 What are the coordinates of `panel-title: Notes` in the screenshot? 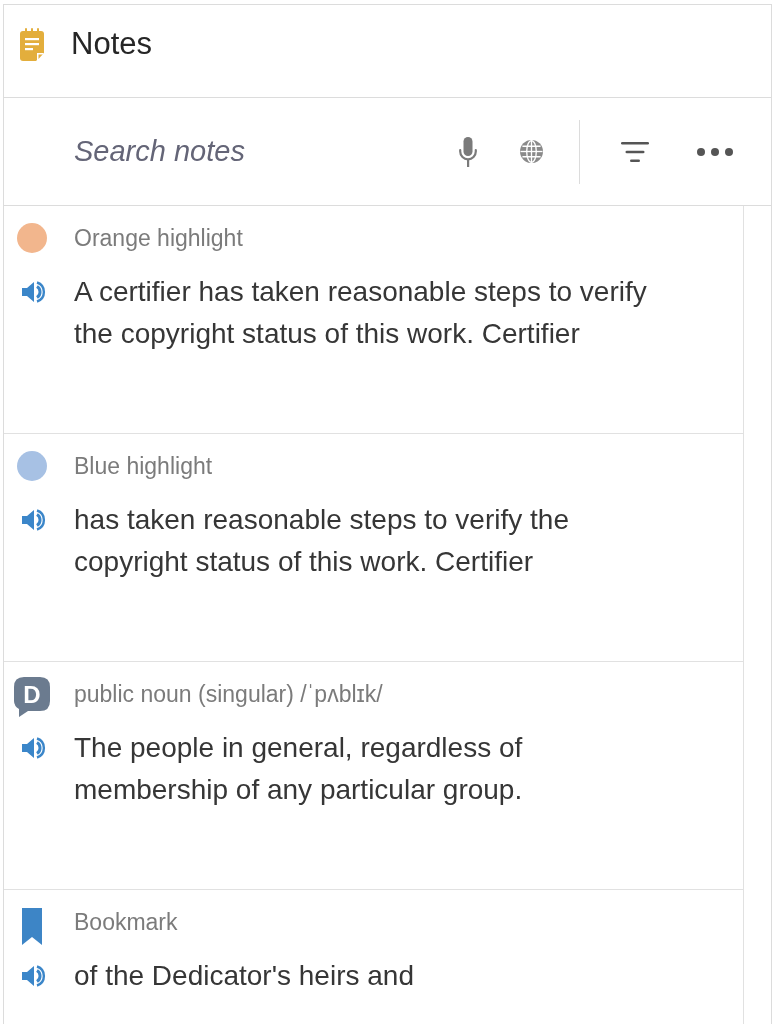 It's located at (111, 44).